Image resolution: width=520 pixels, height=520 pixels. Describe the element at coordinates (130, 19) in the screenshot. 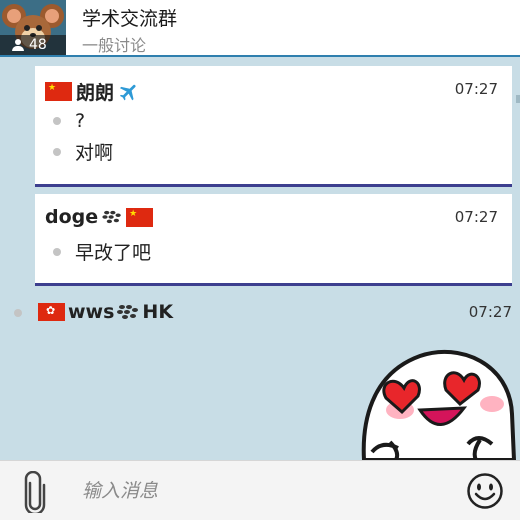

I see `group-title: 学术交流群` at that location.